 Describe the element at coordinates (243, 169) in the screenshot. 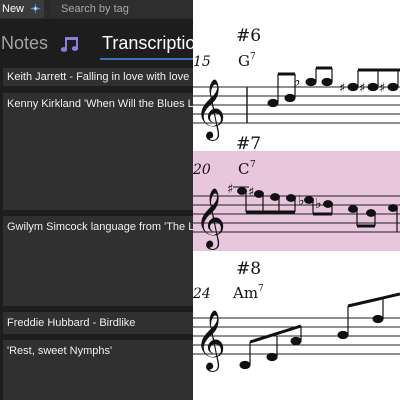

I see `chord-symbol: C` at that location.